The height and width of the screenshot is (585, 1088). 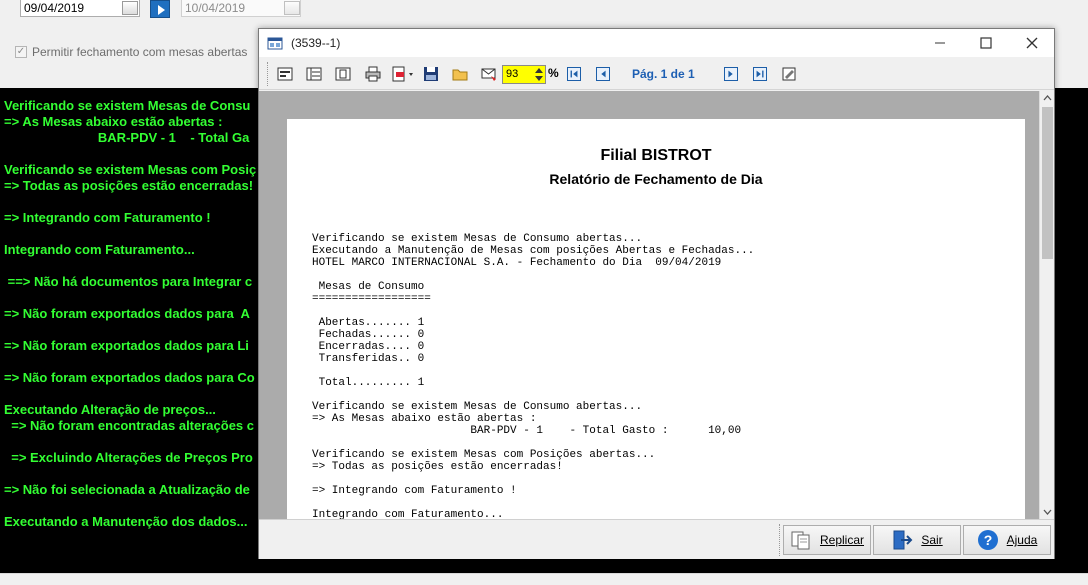 I want to click on app-icon, so click(x=275, y=43).